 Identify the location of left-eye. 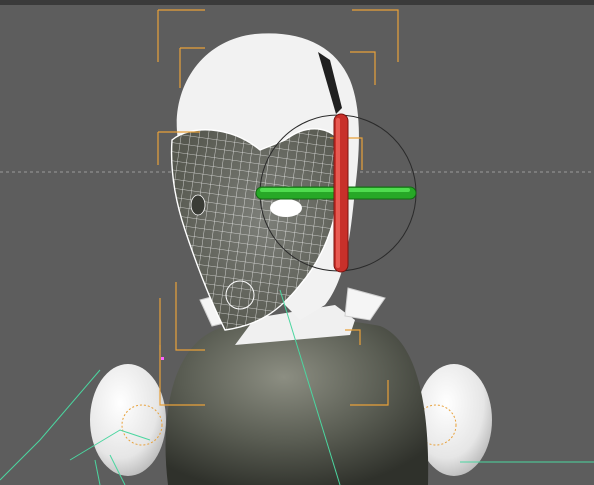
(198, 205).